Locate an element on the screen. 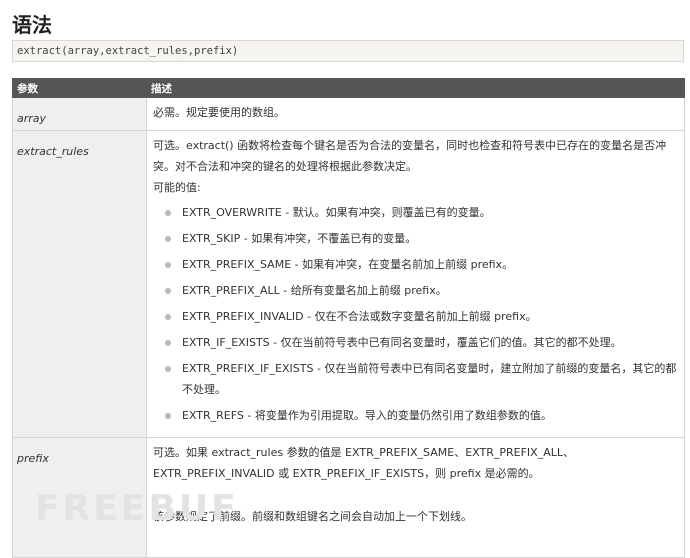 The width and height of the screenshot is (690, 558). header-param: 参数 is located at coordinates (79, 88).